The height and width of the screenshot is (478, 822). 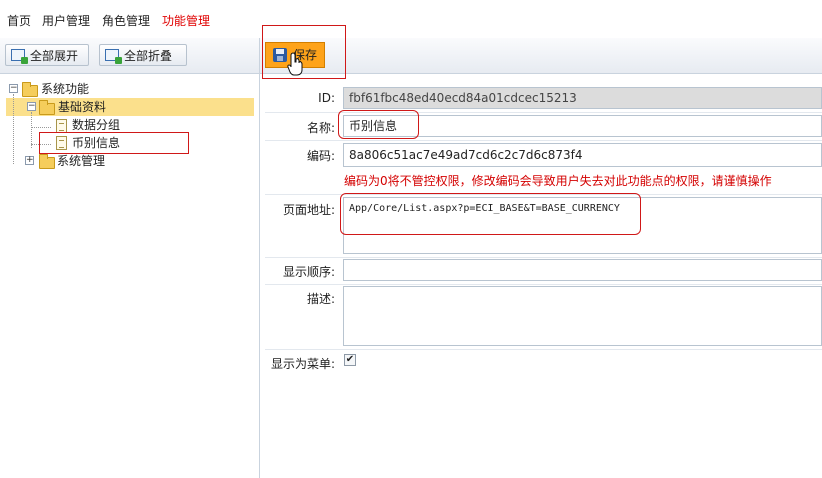 I want to click on tree-node-root: 系统功能, so click(x=65, y=89).